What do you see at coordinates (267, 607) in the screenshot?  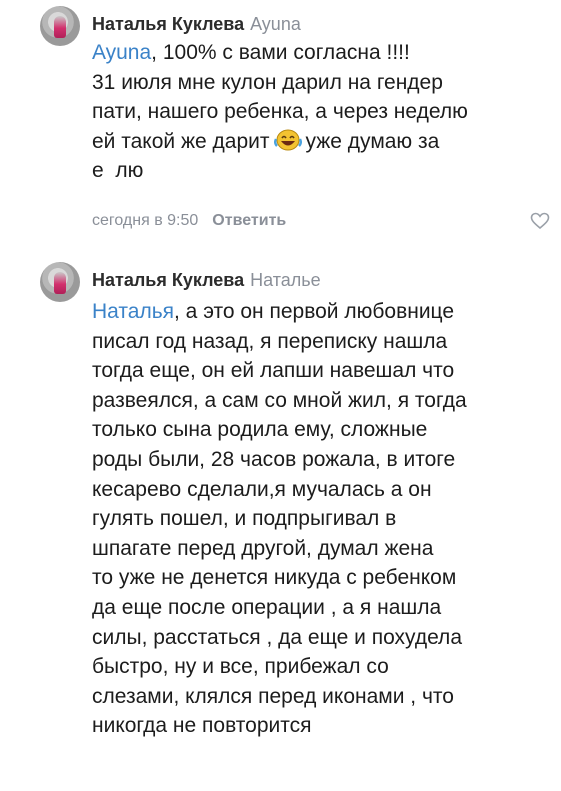 I see `comment-line: да еще после операции , а я нашла` at bounding box center [267, 607].